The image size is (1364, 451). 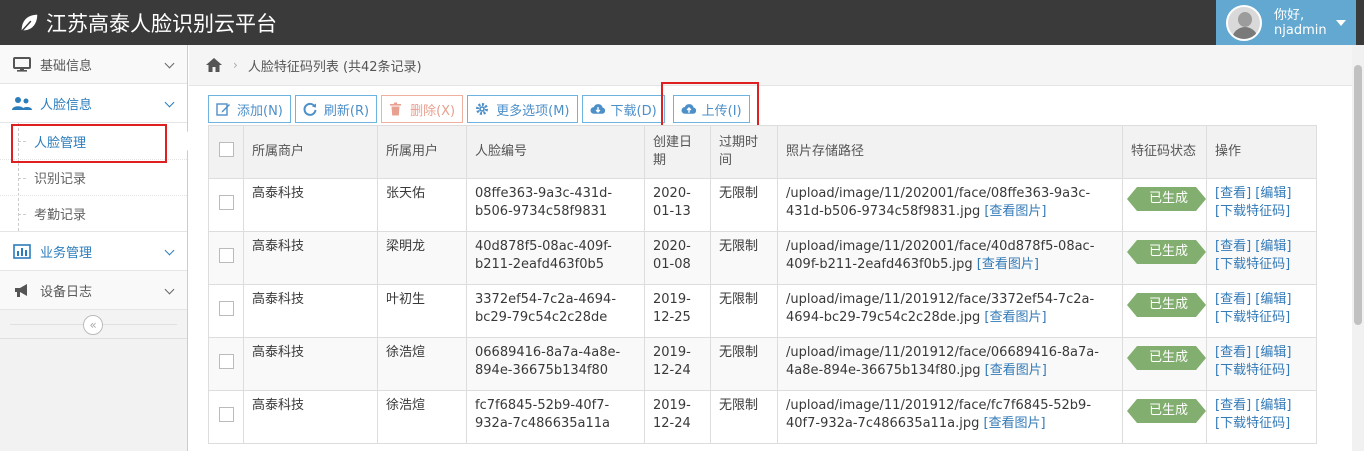 I want to click on scrollbar-thumb, so click(x=1358, y=195).